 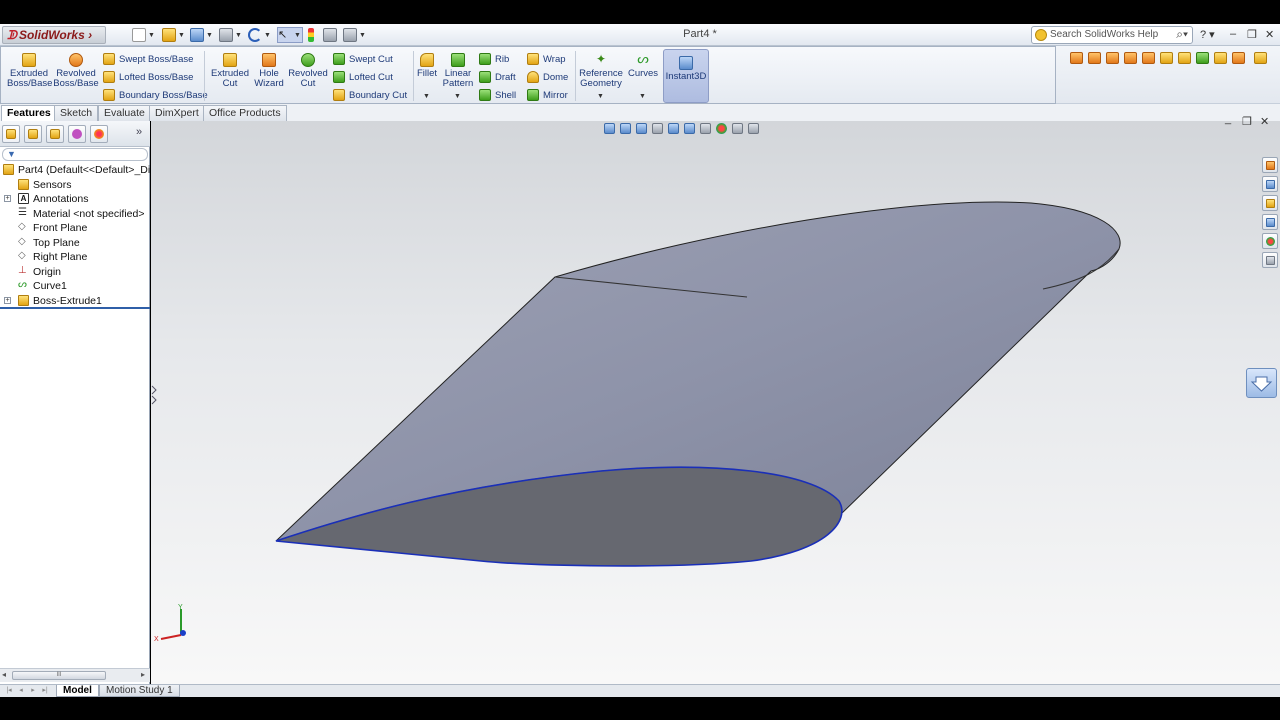 I want to click on next-tab-icon: ▸, so click(x=33, y=691).